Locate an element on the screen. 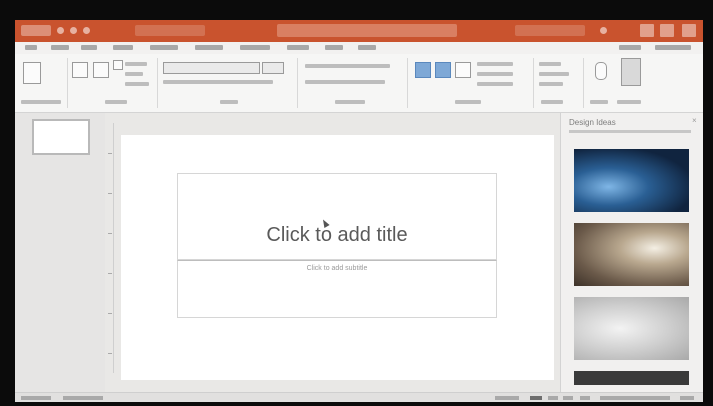  design-ideas-title: Design Ideas is located at coordinates (592, 122).